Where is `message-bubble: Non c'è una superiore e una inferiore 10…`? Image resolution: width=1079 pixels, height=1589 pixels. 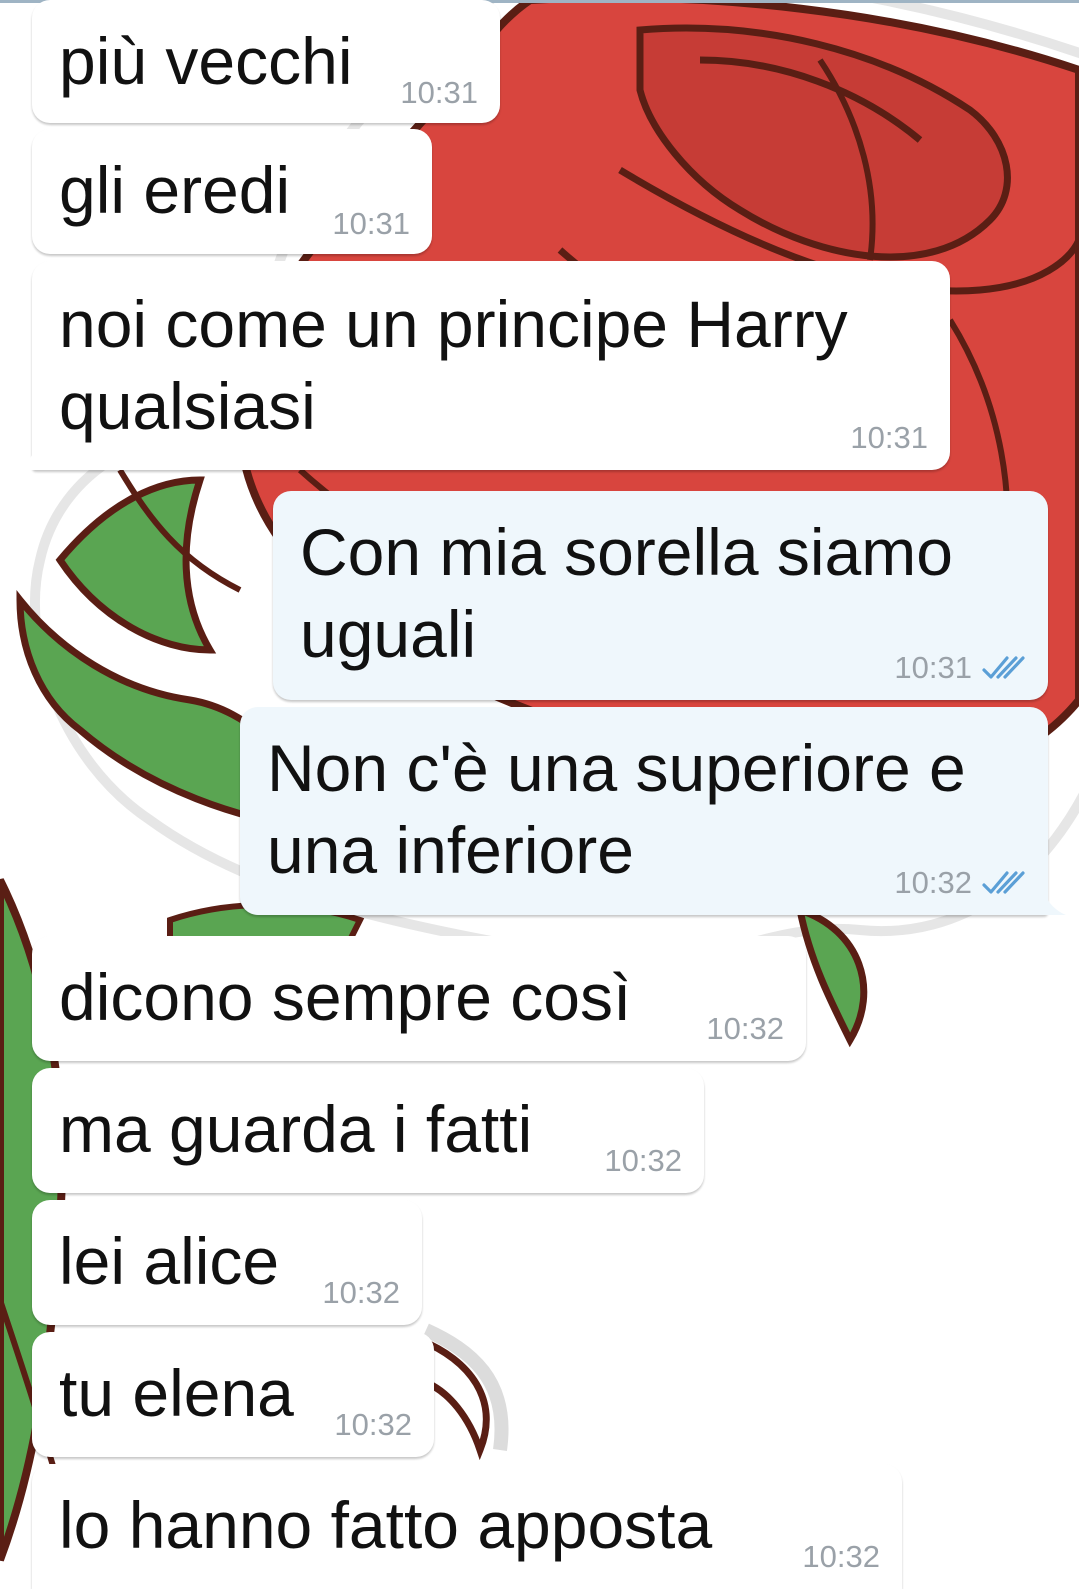 message-bubble: Non c'è una superiore e una inferiore 10… is located at coordinates (644, 811).